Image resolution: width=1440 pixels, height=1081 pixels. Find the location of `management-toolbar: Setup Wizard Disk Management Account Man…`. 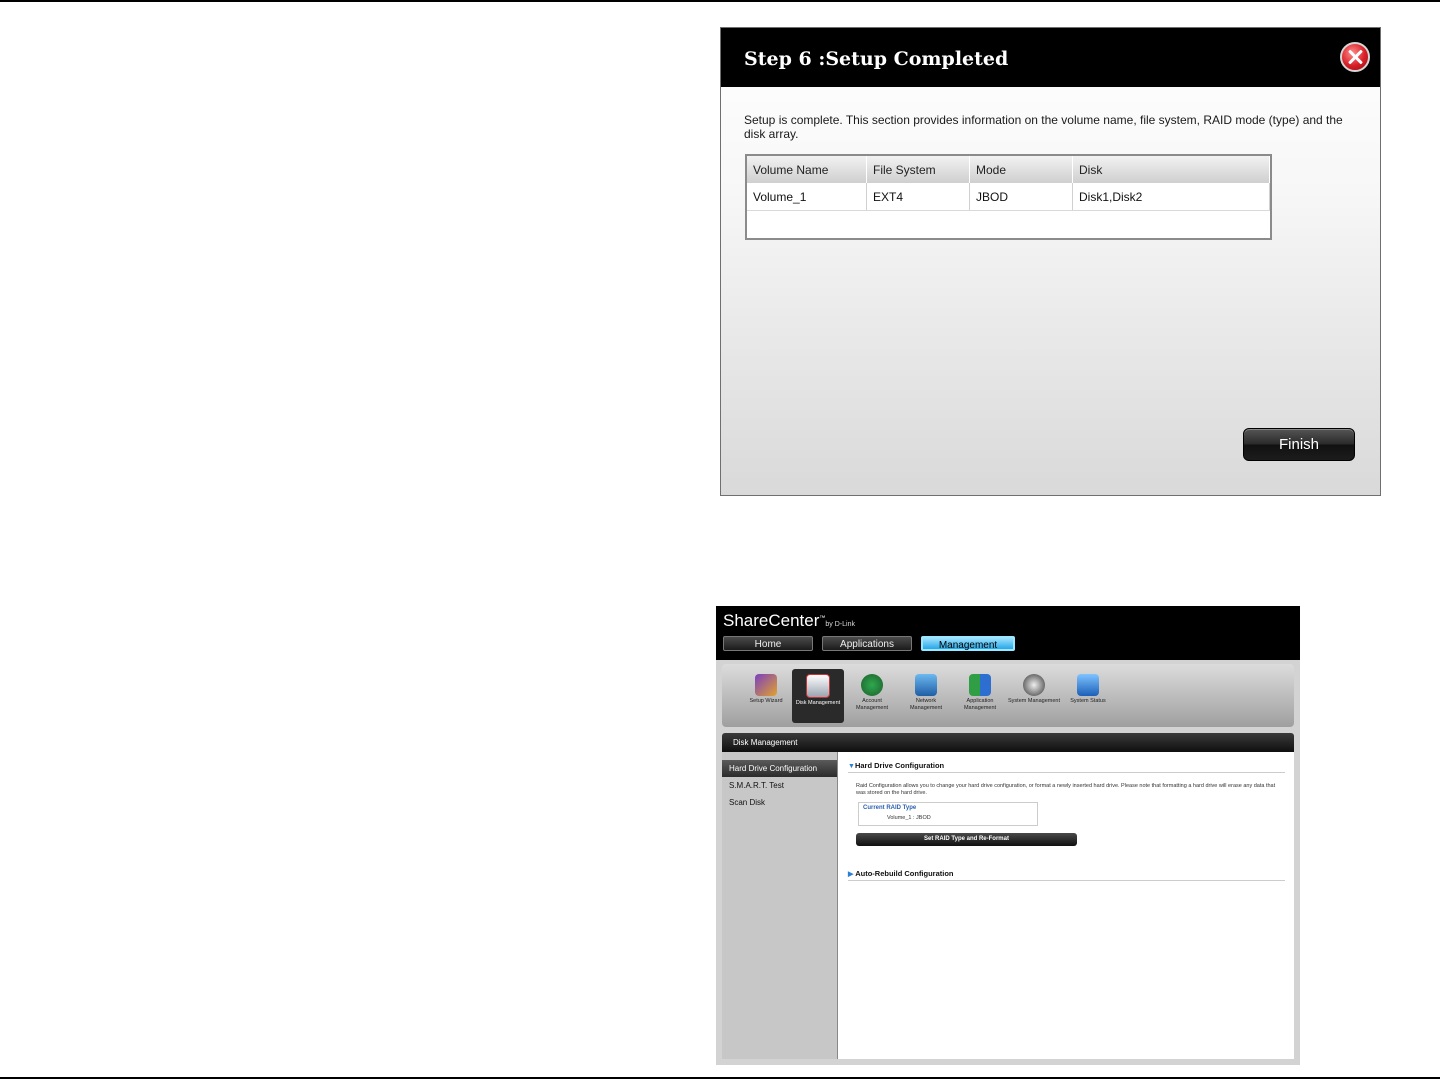

management-toolbar: Setup Wizard Disk Management Account Man… is located at coordinates (1008, 695).